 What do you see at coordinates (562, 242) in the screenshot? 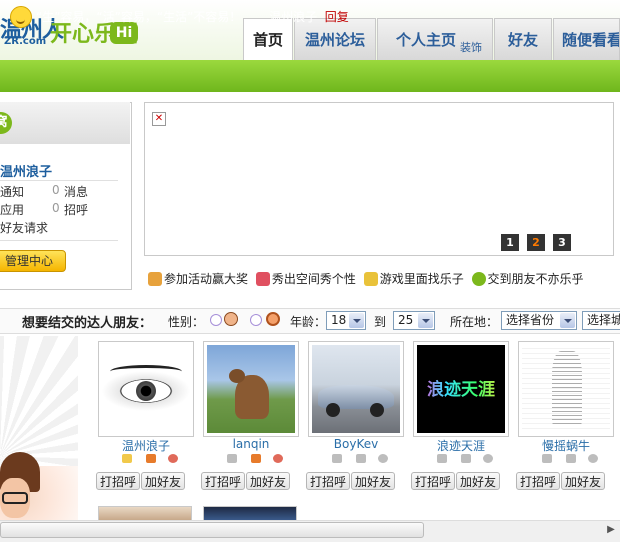
I see `banner-page-3: 3` at bounding box center [562, 242].